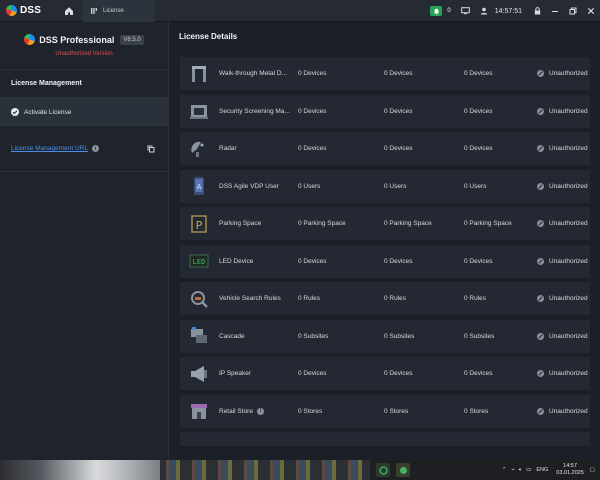 The width and height of the screenshot is (600, 480). What do you see at coordinates (232, 336) in the screenshot?
I see `row-name: Cascade` at bounding box center [232, 336].